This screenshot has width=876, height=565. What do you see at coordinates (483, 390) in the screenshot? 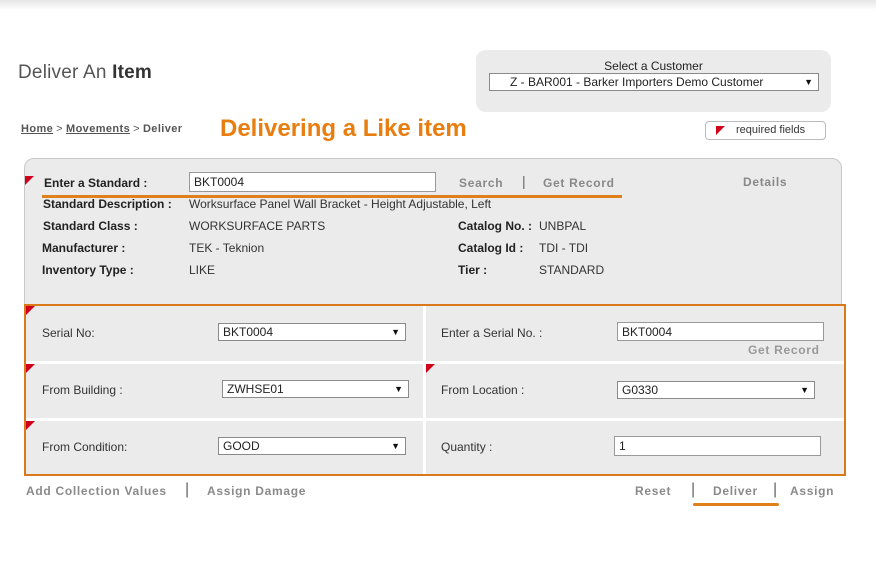
I see `from-location-label: From Location :` at bounding box center [483, 390].